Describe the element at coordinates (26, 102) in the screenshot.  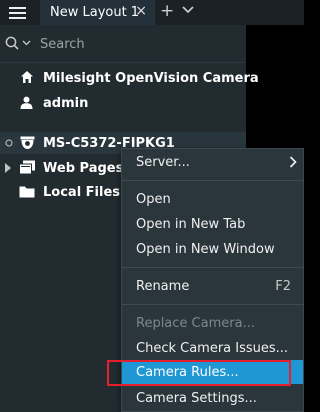
I see `user-icon` at that location.